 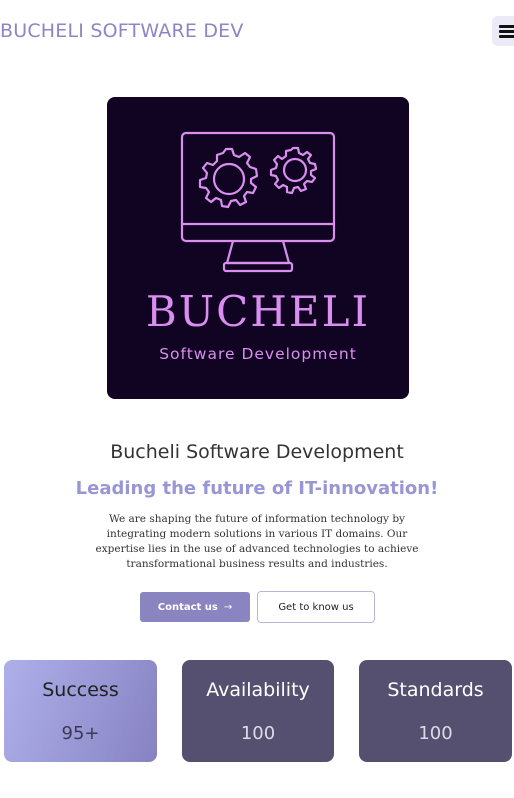 I want to click on stat-card-standards: Standards 100, so click(x=435, y=711).